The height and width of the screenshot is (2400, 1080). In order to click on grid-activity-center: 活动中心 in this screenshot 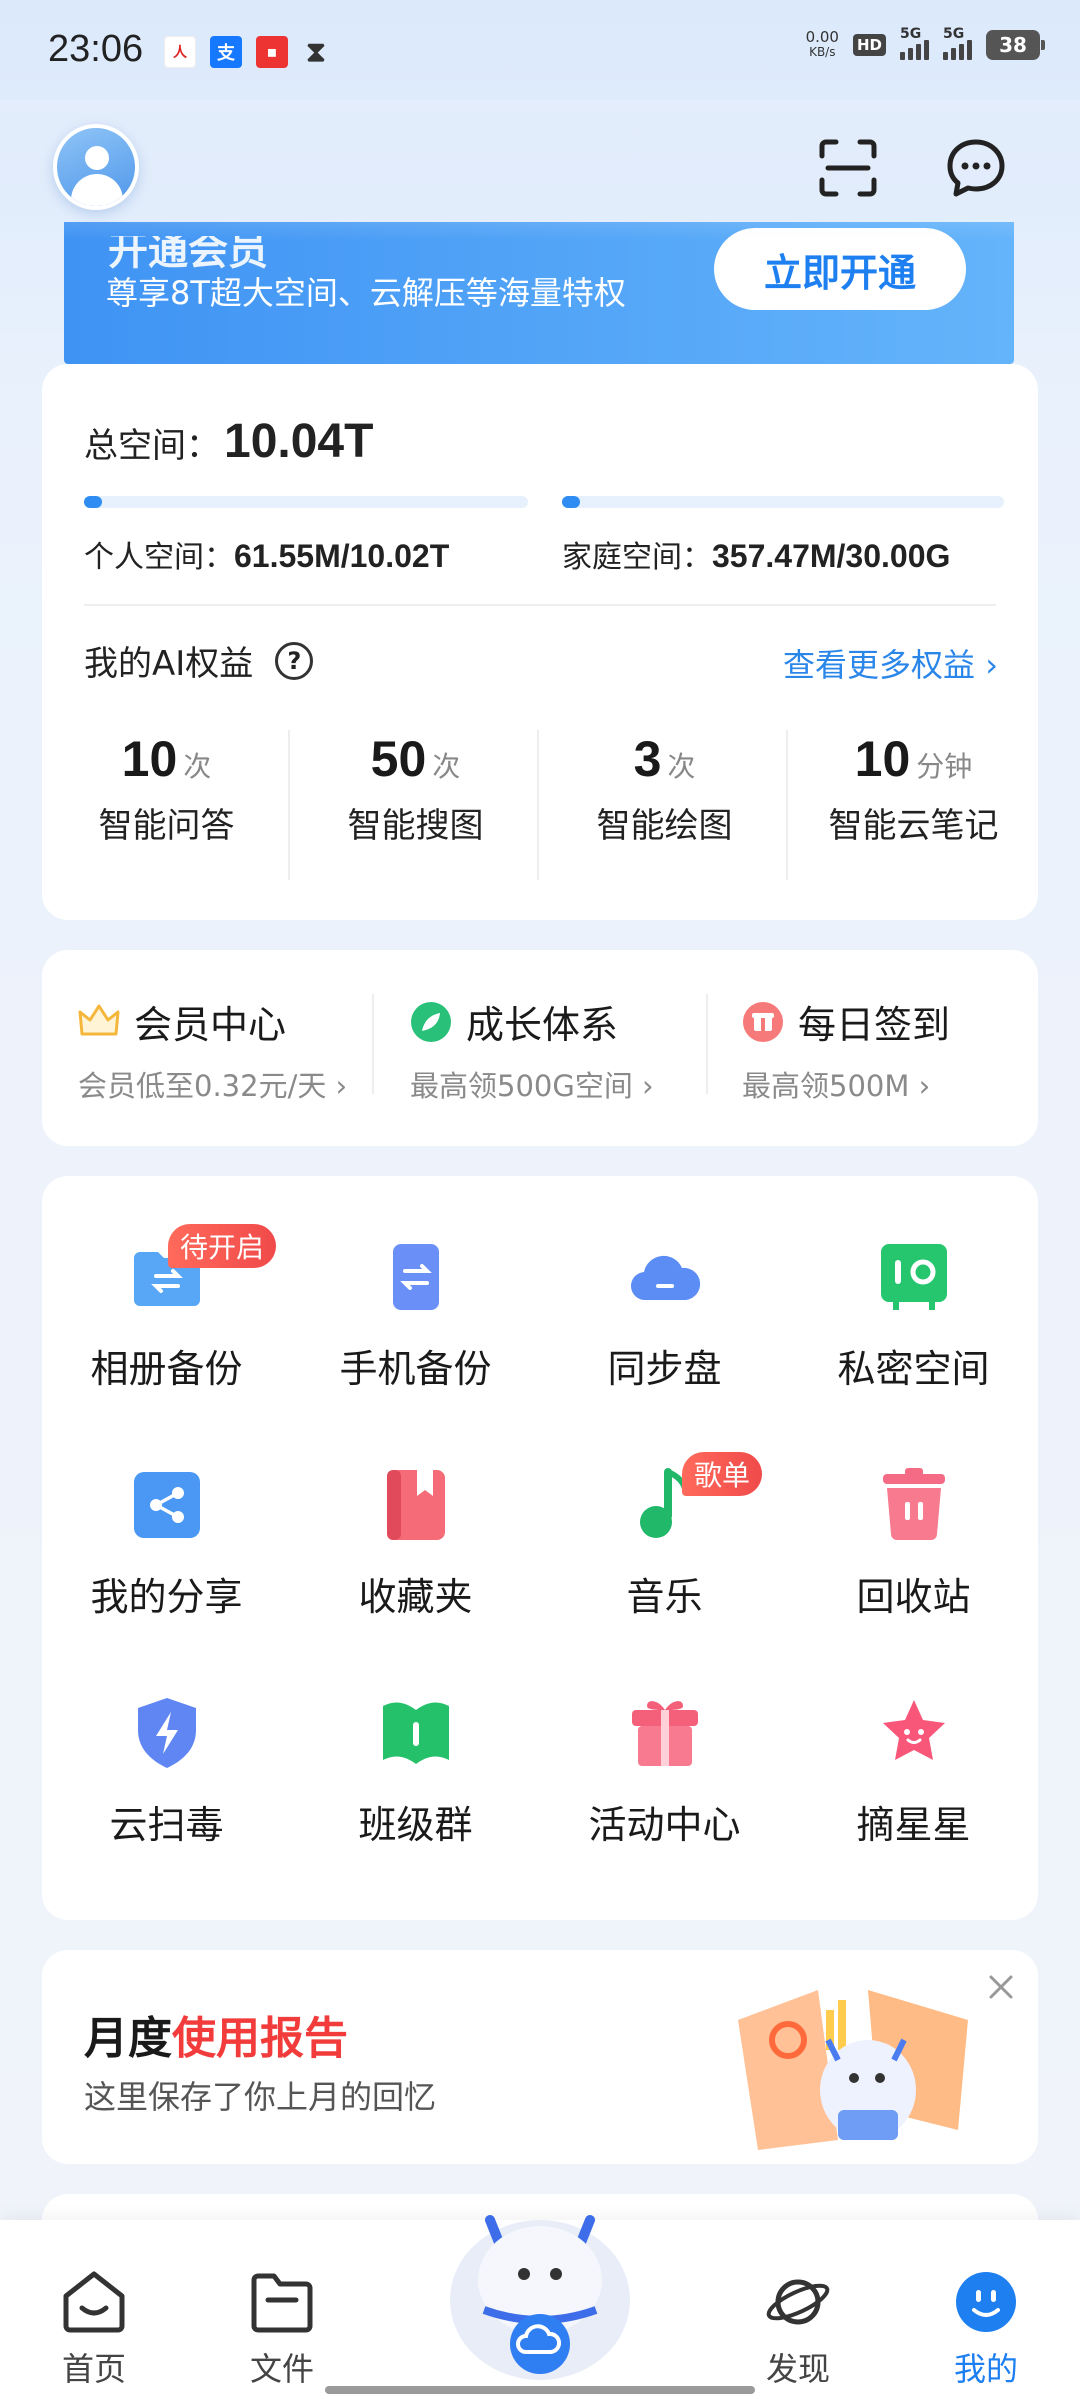, I will do `click(664, 1739)`.